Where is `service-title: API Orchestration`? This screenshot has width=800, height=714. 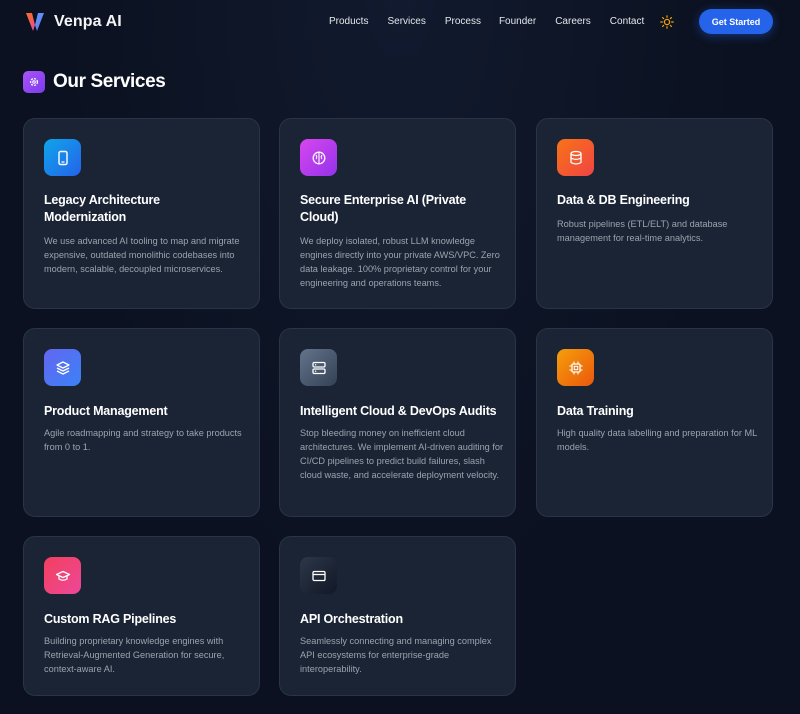 service-title: API Orchestration is located at coordinates (351, 619).